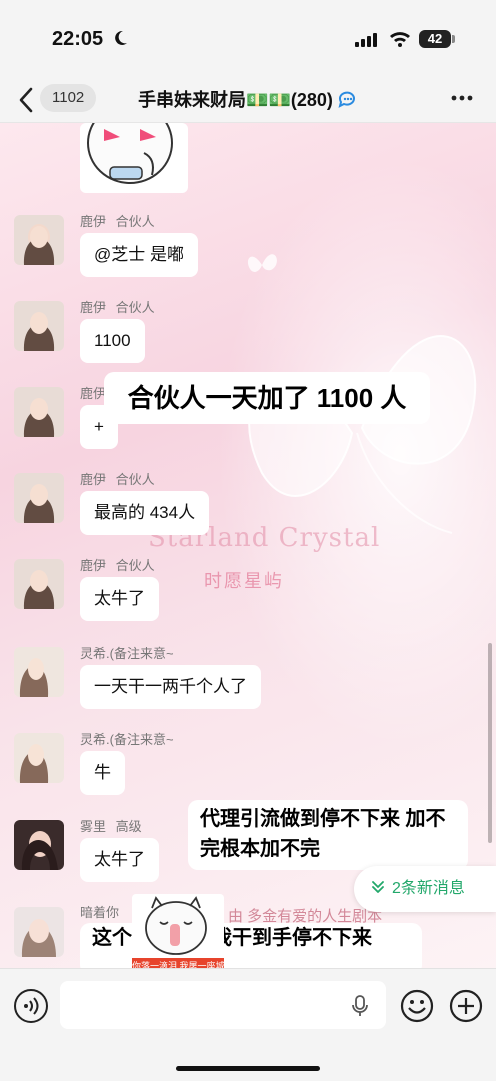 The width and height of the screenshot is (496, 1081). I want to click on status-bar: 22:05 42, so click(248, 39).